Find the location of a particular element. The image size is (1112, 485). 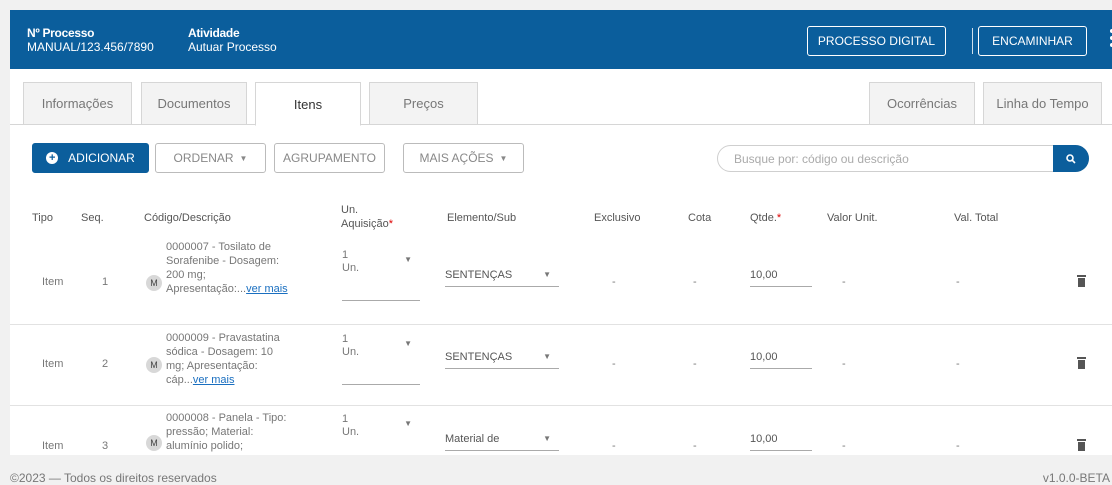

col-exclusivo: Exclusivo is located at coordinates (617, 218).